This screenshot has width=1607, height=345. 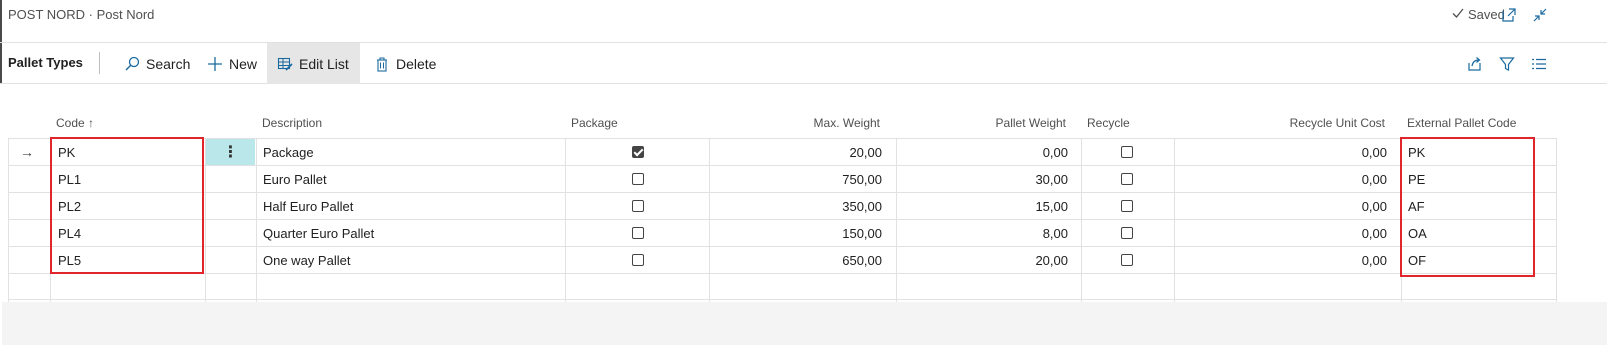 What do you see at coordinates (168, 63) in the screenshot?
I see `search-label: Search` at bounding box center [168, 63].